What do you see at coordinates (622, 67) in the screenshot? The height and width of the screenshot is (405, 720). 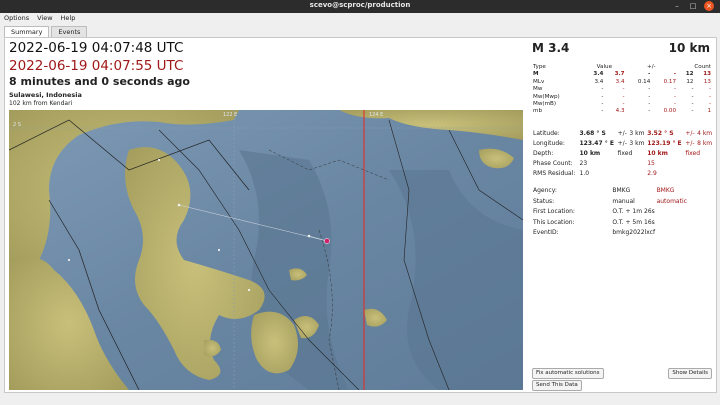 I see `magnitude-header-row: Type Value +/- Count` at bounding box center [622, 67].